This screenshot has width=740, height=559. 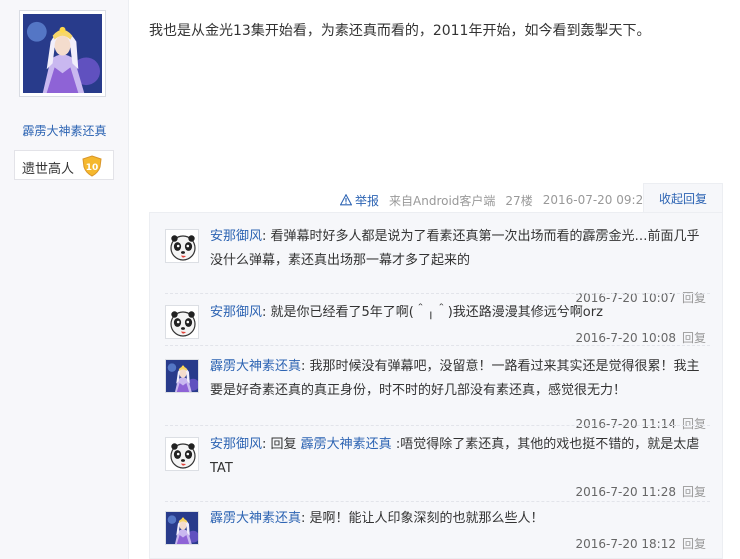 I want to click on reply-text: 就是你已经看了5年了啊(＾╷＾)我还路漫漫其修远兮啊orz, so click(x=436, y=312).